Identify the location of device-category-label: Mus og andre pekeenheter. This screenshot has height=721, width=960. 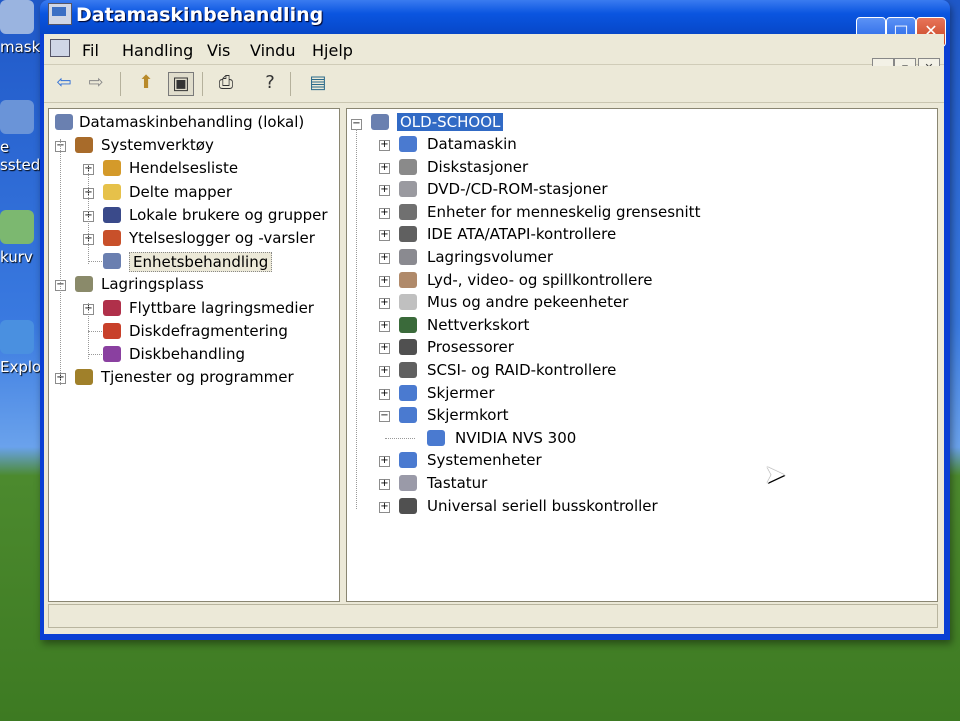
(528, 302).